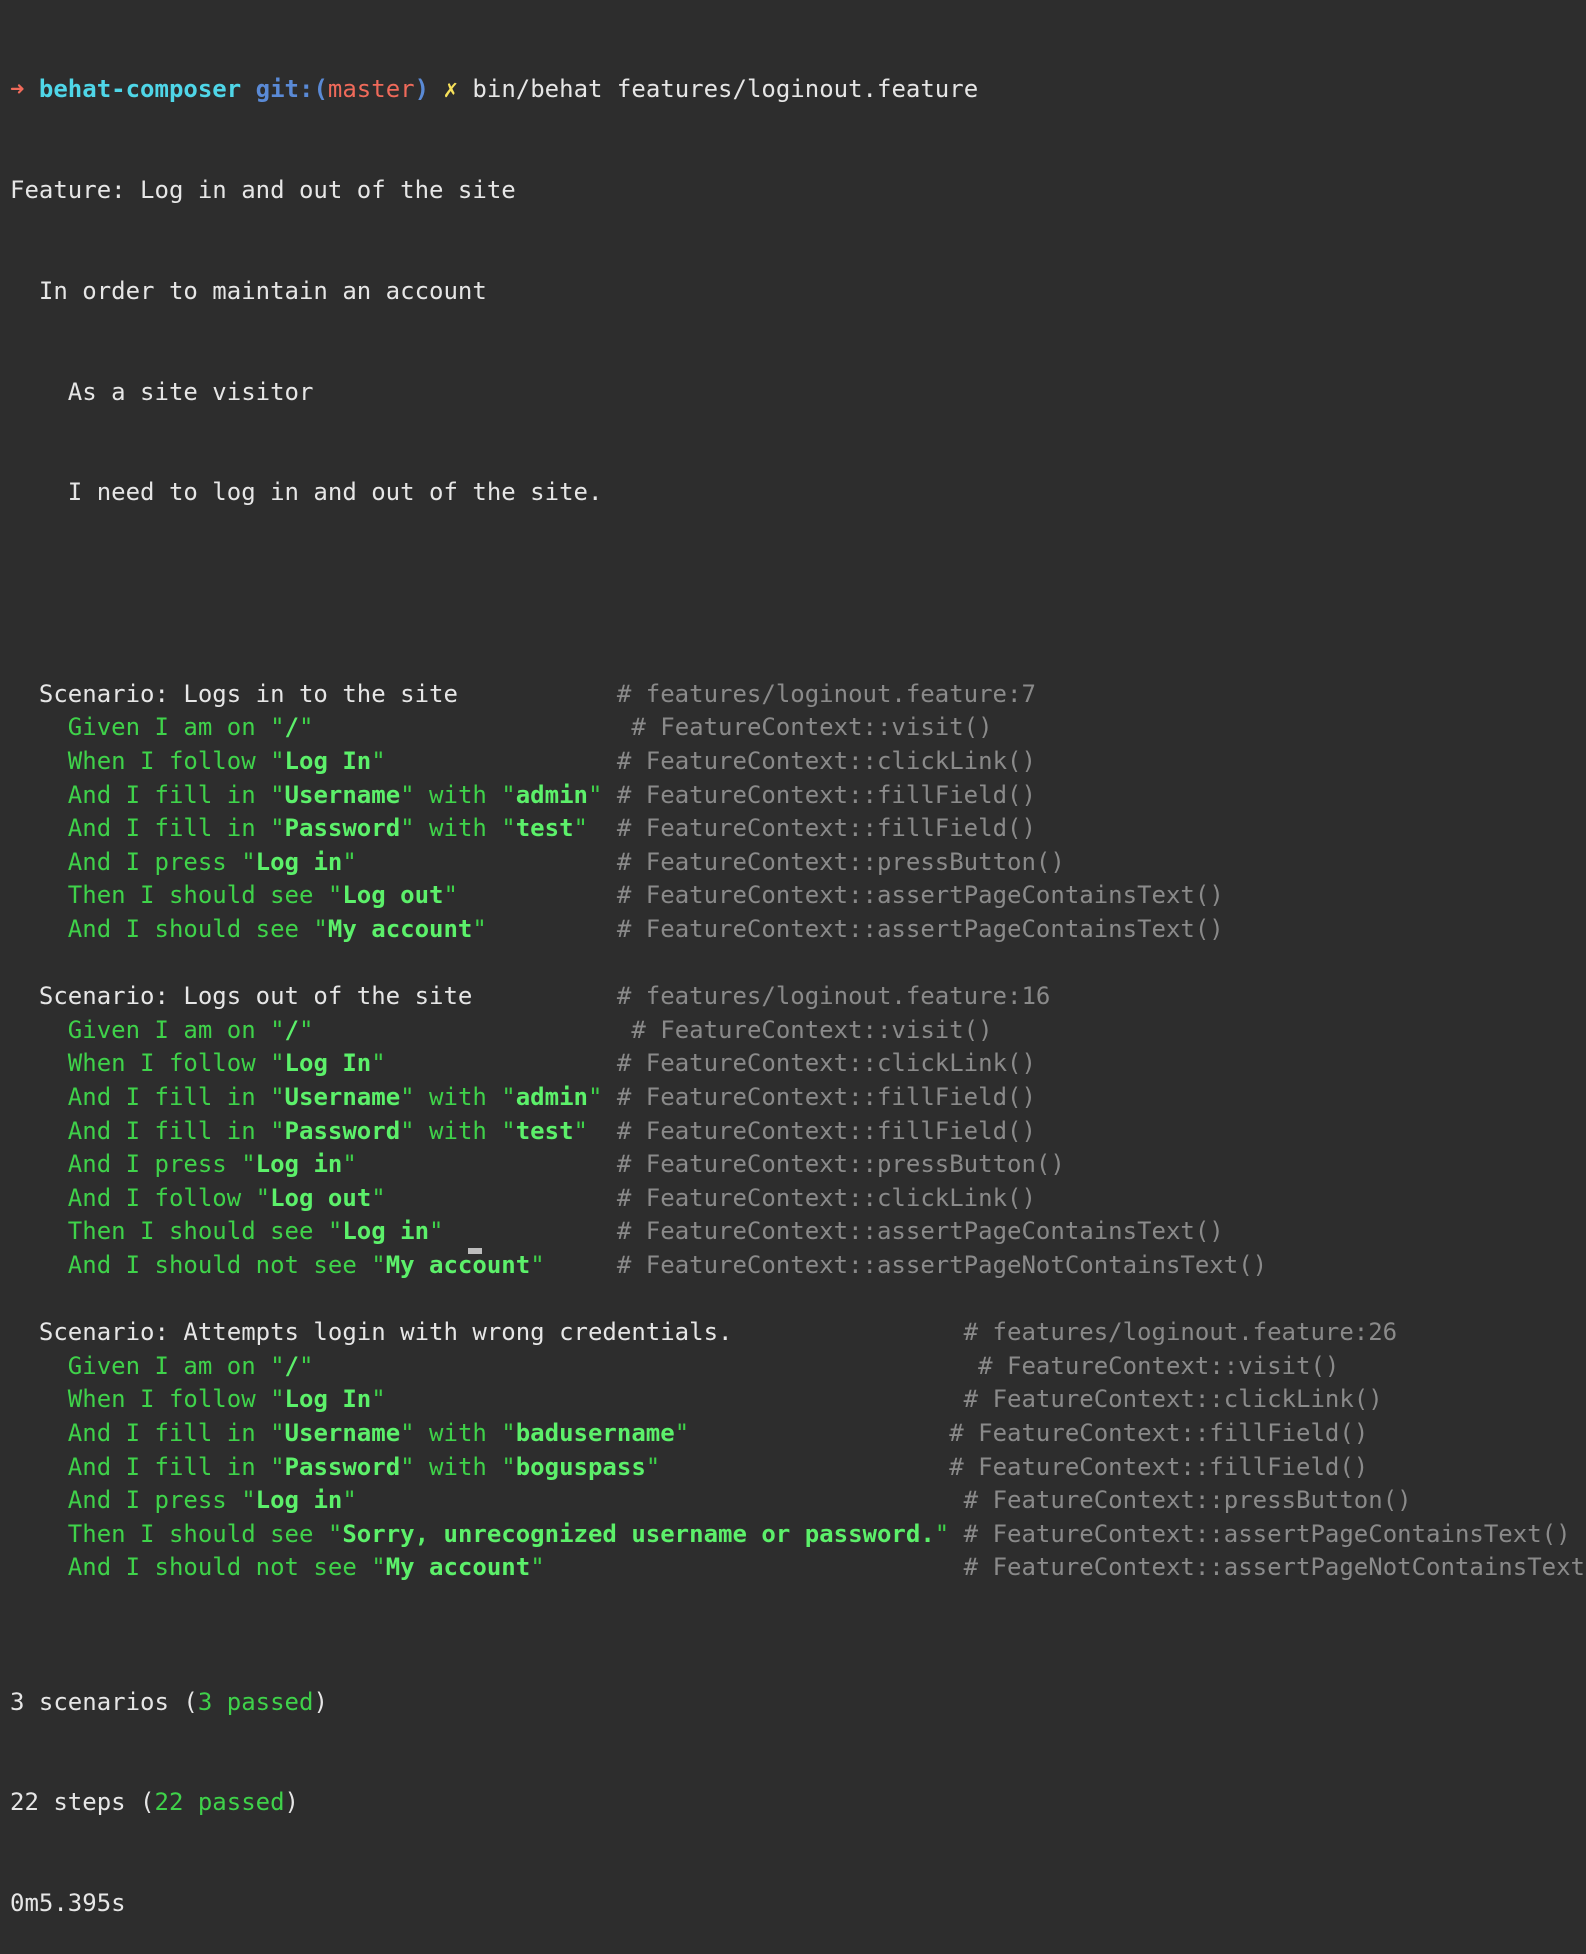 This screenshot has height=1954, width=1586. I want to click on summary-steps-prefix: 22 steps (, so click(82, 1802).